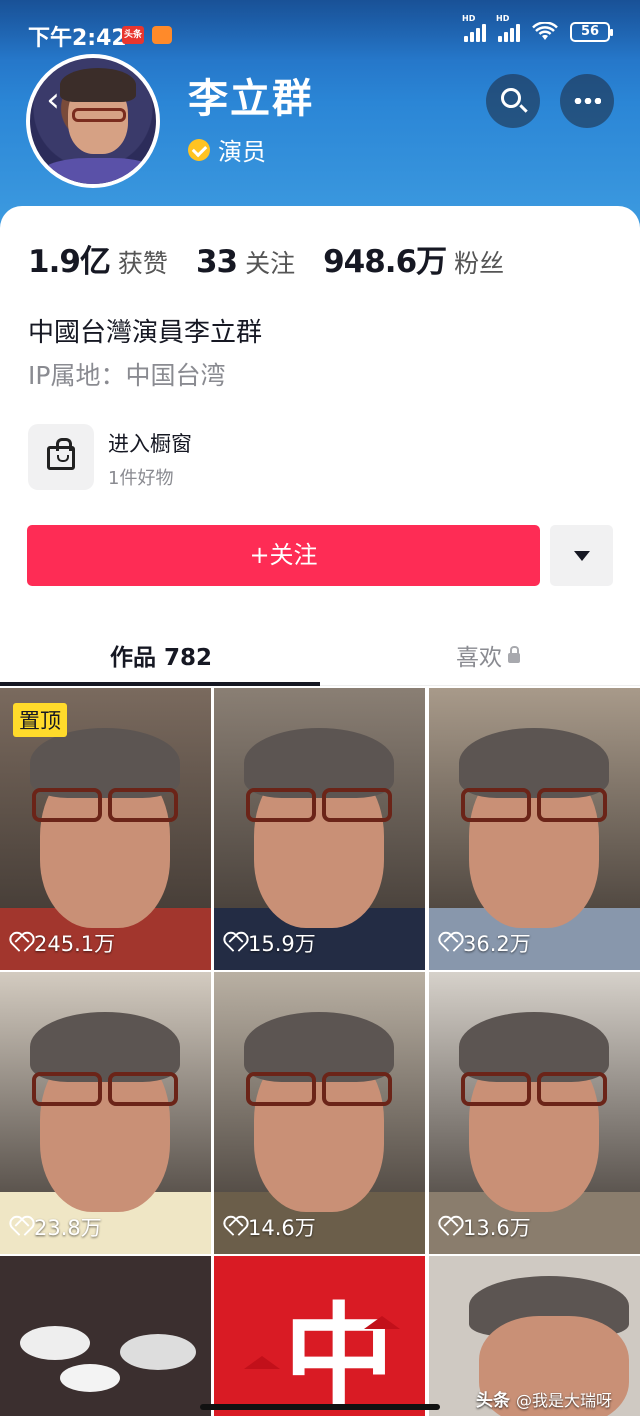  What do you see at coordinates (242, 152) in the screenshot?
I see `verification-label: 演员` at bounding box center [242, 152].